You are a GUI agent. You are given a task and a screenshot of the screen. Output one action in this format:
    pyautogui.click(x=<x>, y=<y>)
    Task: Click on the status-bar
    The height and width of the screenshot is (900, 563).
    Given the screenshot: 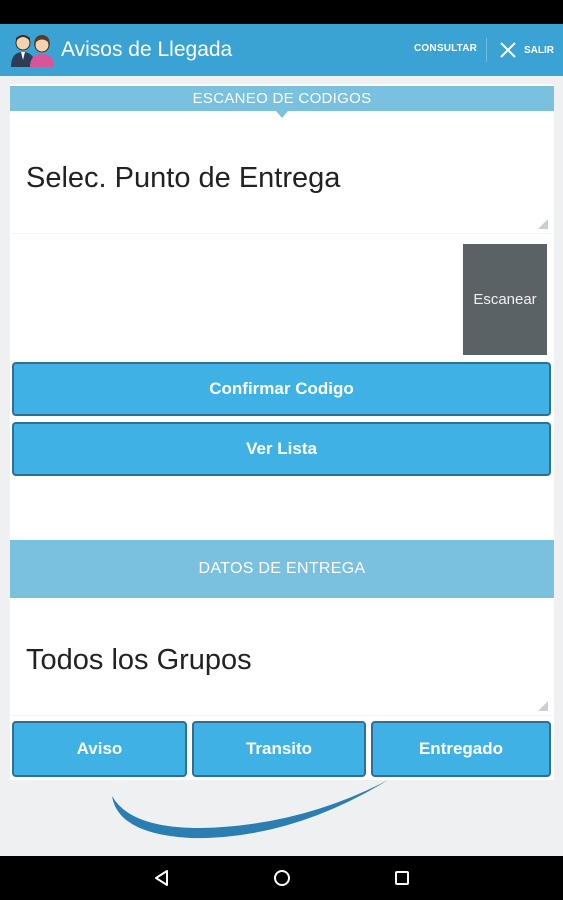 What is the action you would take?
    pyautogui.click(x=281, y=12)
    